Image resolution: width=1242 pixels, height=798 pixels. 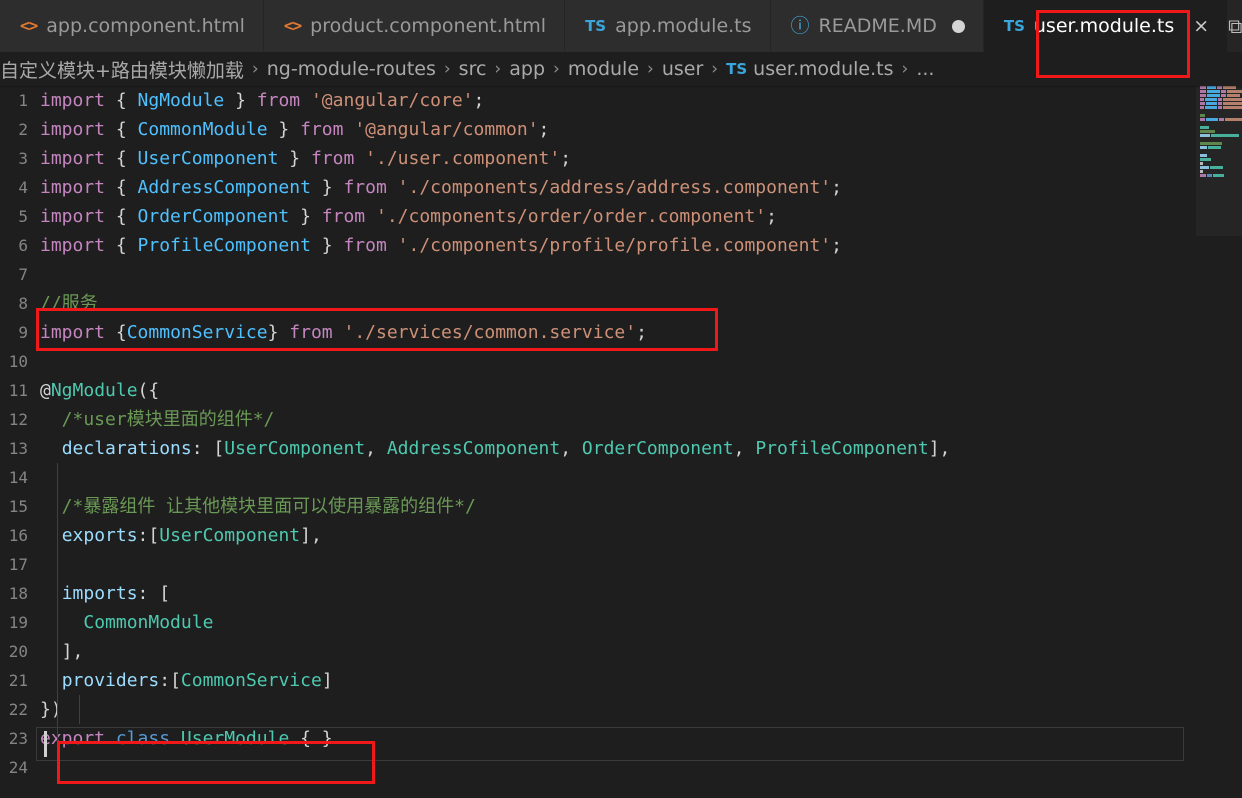 I want to click on editor-tab-readme-md: ⓘ README.MD, so click(x=877, y=26).